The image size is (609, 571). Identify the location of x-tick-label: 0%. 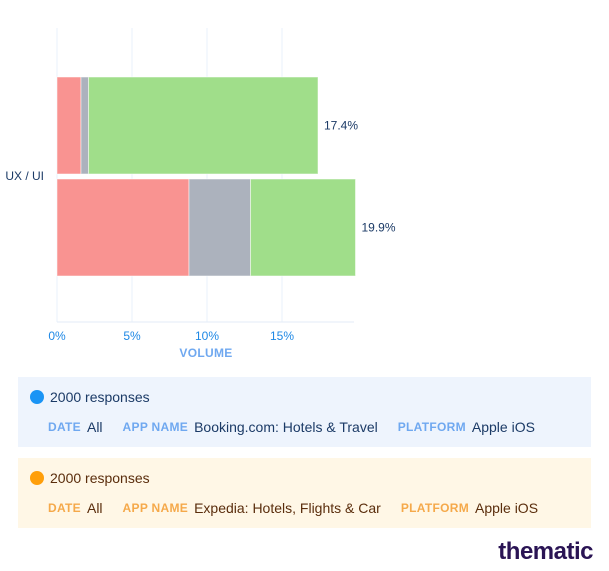
(57, 336).